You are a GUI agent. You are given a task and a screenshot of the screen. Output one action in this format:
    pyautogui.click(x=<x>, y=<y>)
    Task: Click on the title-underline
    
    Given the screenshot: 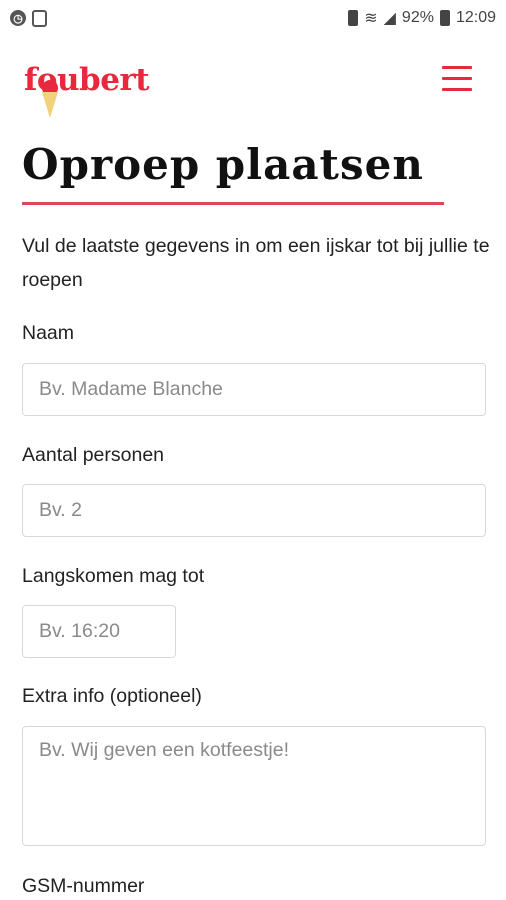 What is the action you would take?
    pyautogui.click(x=233, y=203)
    